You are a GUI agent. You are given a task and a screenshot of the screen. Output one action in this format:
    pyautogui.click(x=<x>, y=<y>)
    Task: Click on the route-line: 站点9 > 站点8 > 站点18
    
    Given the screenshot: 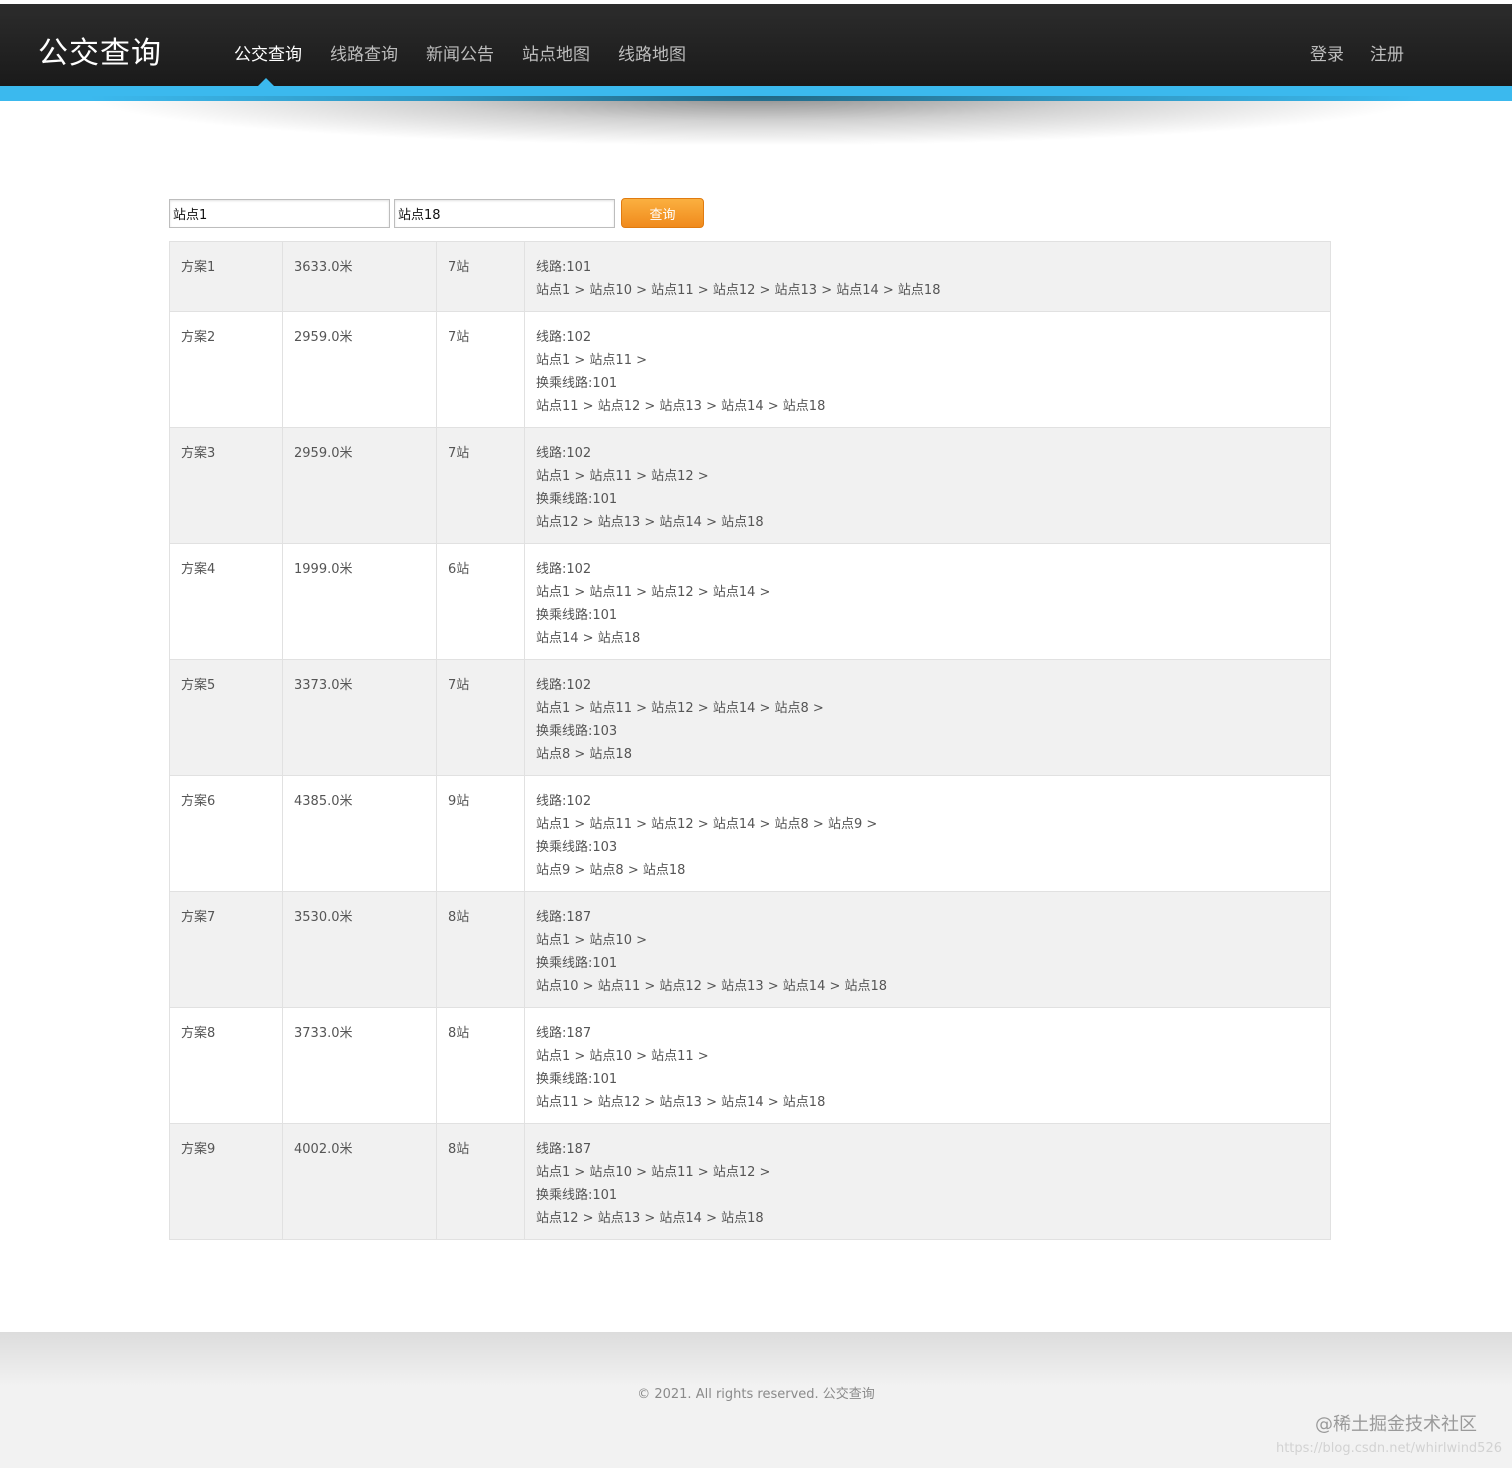 What is the action you would take?
    pyautogui.click(x=611, y=870)
    